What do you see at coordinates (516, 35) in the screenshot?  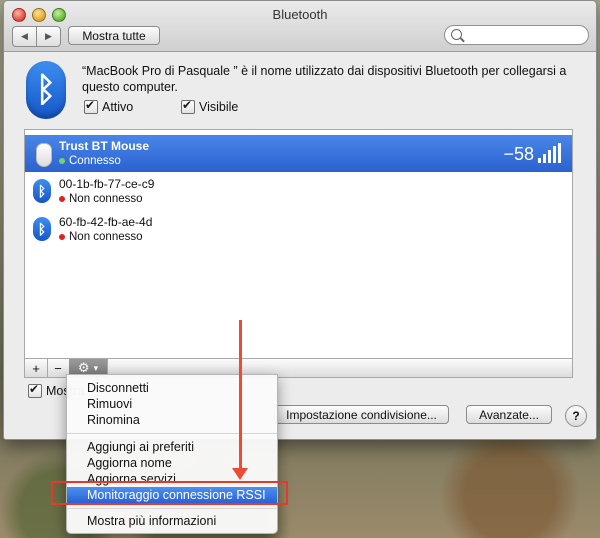 I see `search-input` at bounding box center [516, 35].